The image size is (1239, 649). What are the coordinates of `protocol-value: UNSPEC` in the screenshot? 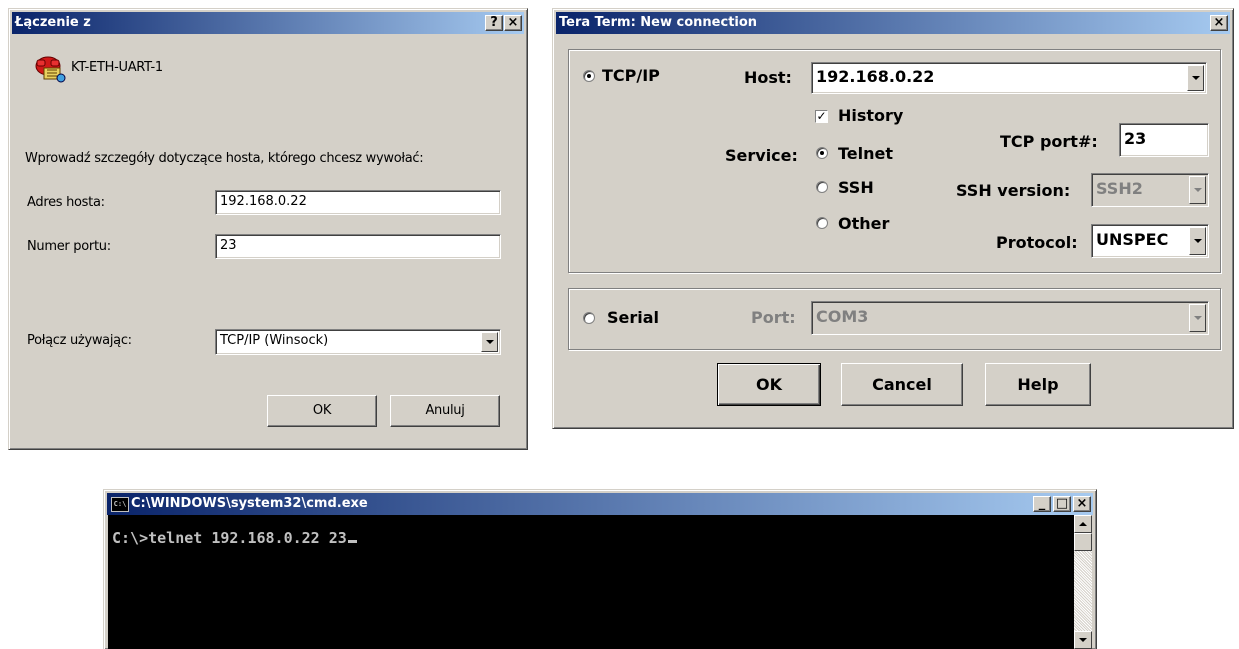 It's located at (1132, 239).